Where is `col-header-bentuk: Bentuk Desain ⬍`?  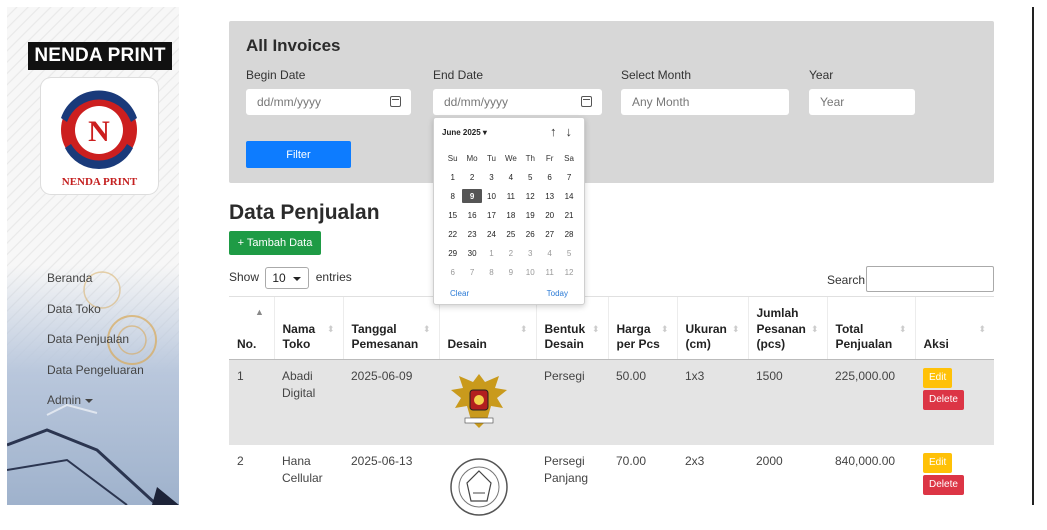
col-header-bentuk: Bentuk Desain ⬍ is located at coordinates (571, 328).